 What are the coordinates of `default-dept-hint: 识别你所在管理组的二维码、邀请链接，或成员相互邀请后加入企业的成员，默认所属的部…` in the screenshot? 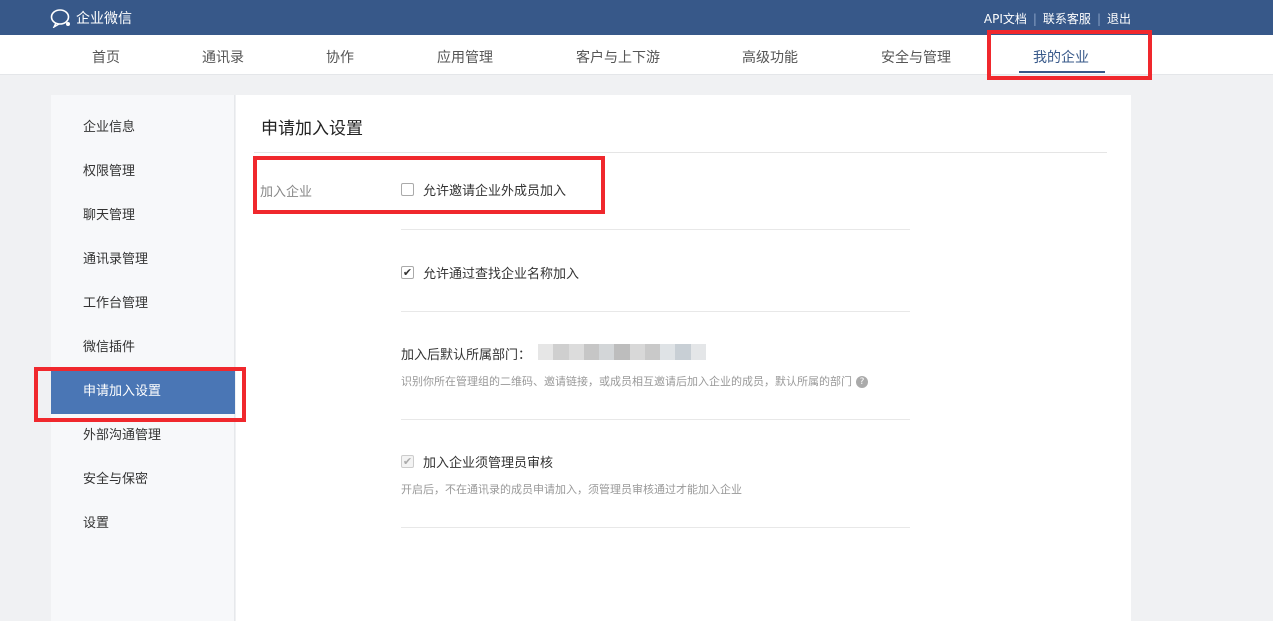 It's located at (634, 381).